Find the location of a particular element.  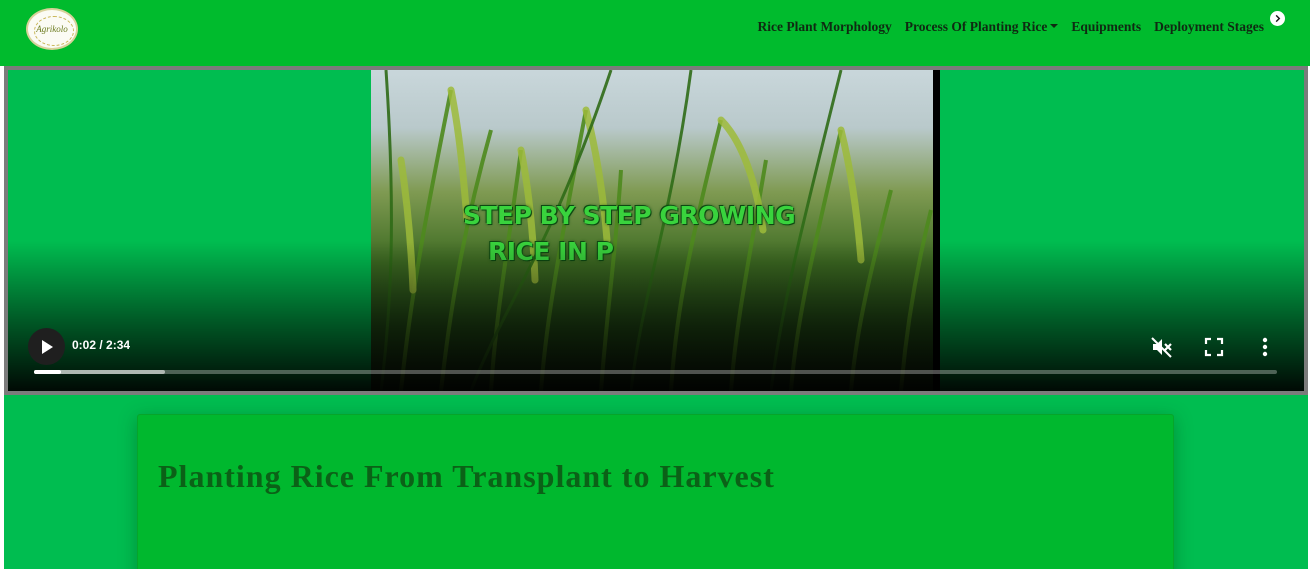

nav-item-equipments: Equipments is located at coordinates (1106, 27).